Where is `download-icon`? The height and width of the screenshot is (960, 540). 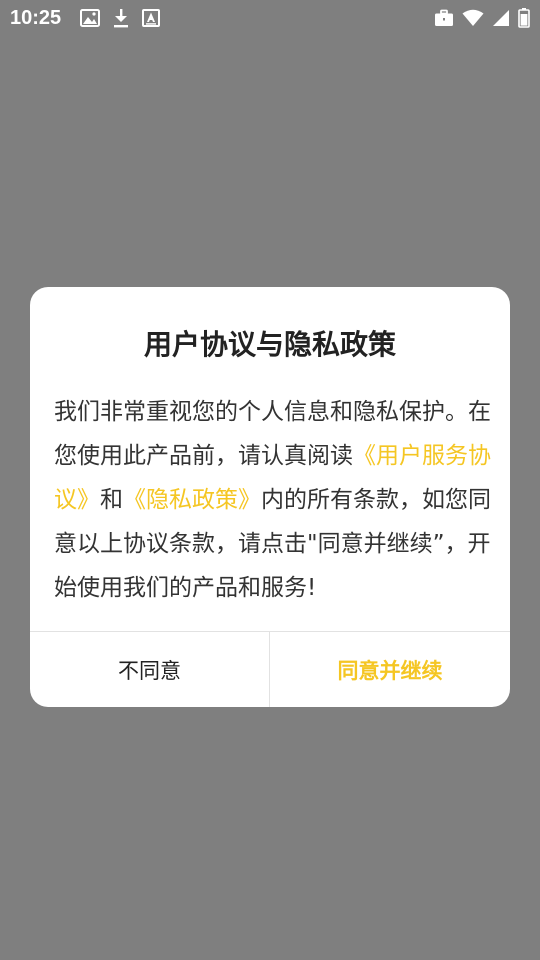 download-icon is located at coordinates (121, 18).